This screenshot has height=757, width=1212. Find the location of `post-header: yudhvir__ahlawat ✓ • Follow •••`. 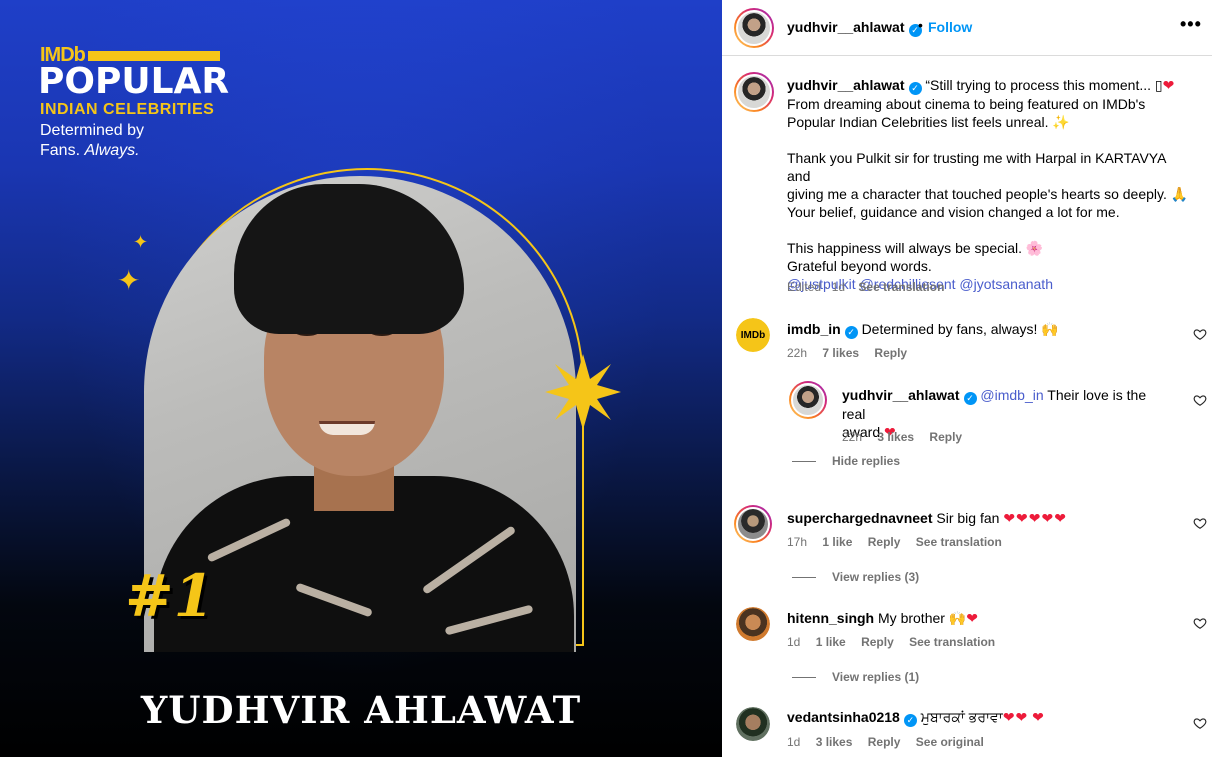

post-header: yudhvir__ahlawat ✓ • Follow ••• is located at coordinates (967, 28).